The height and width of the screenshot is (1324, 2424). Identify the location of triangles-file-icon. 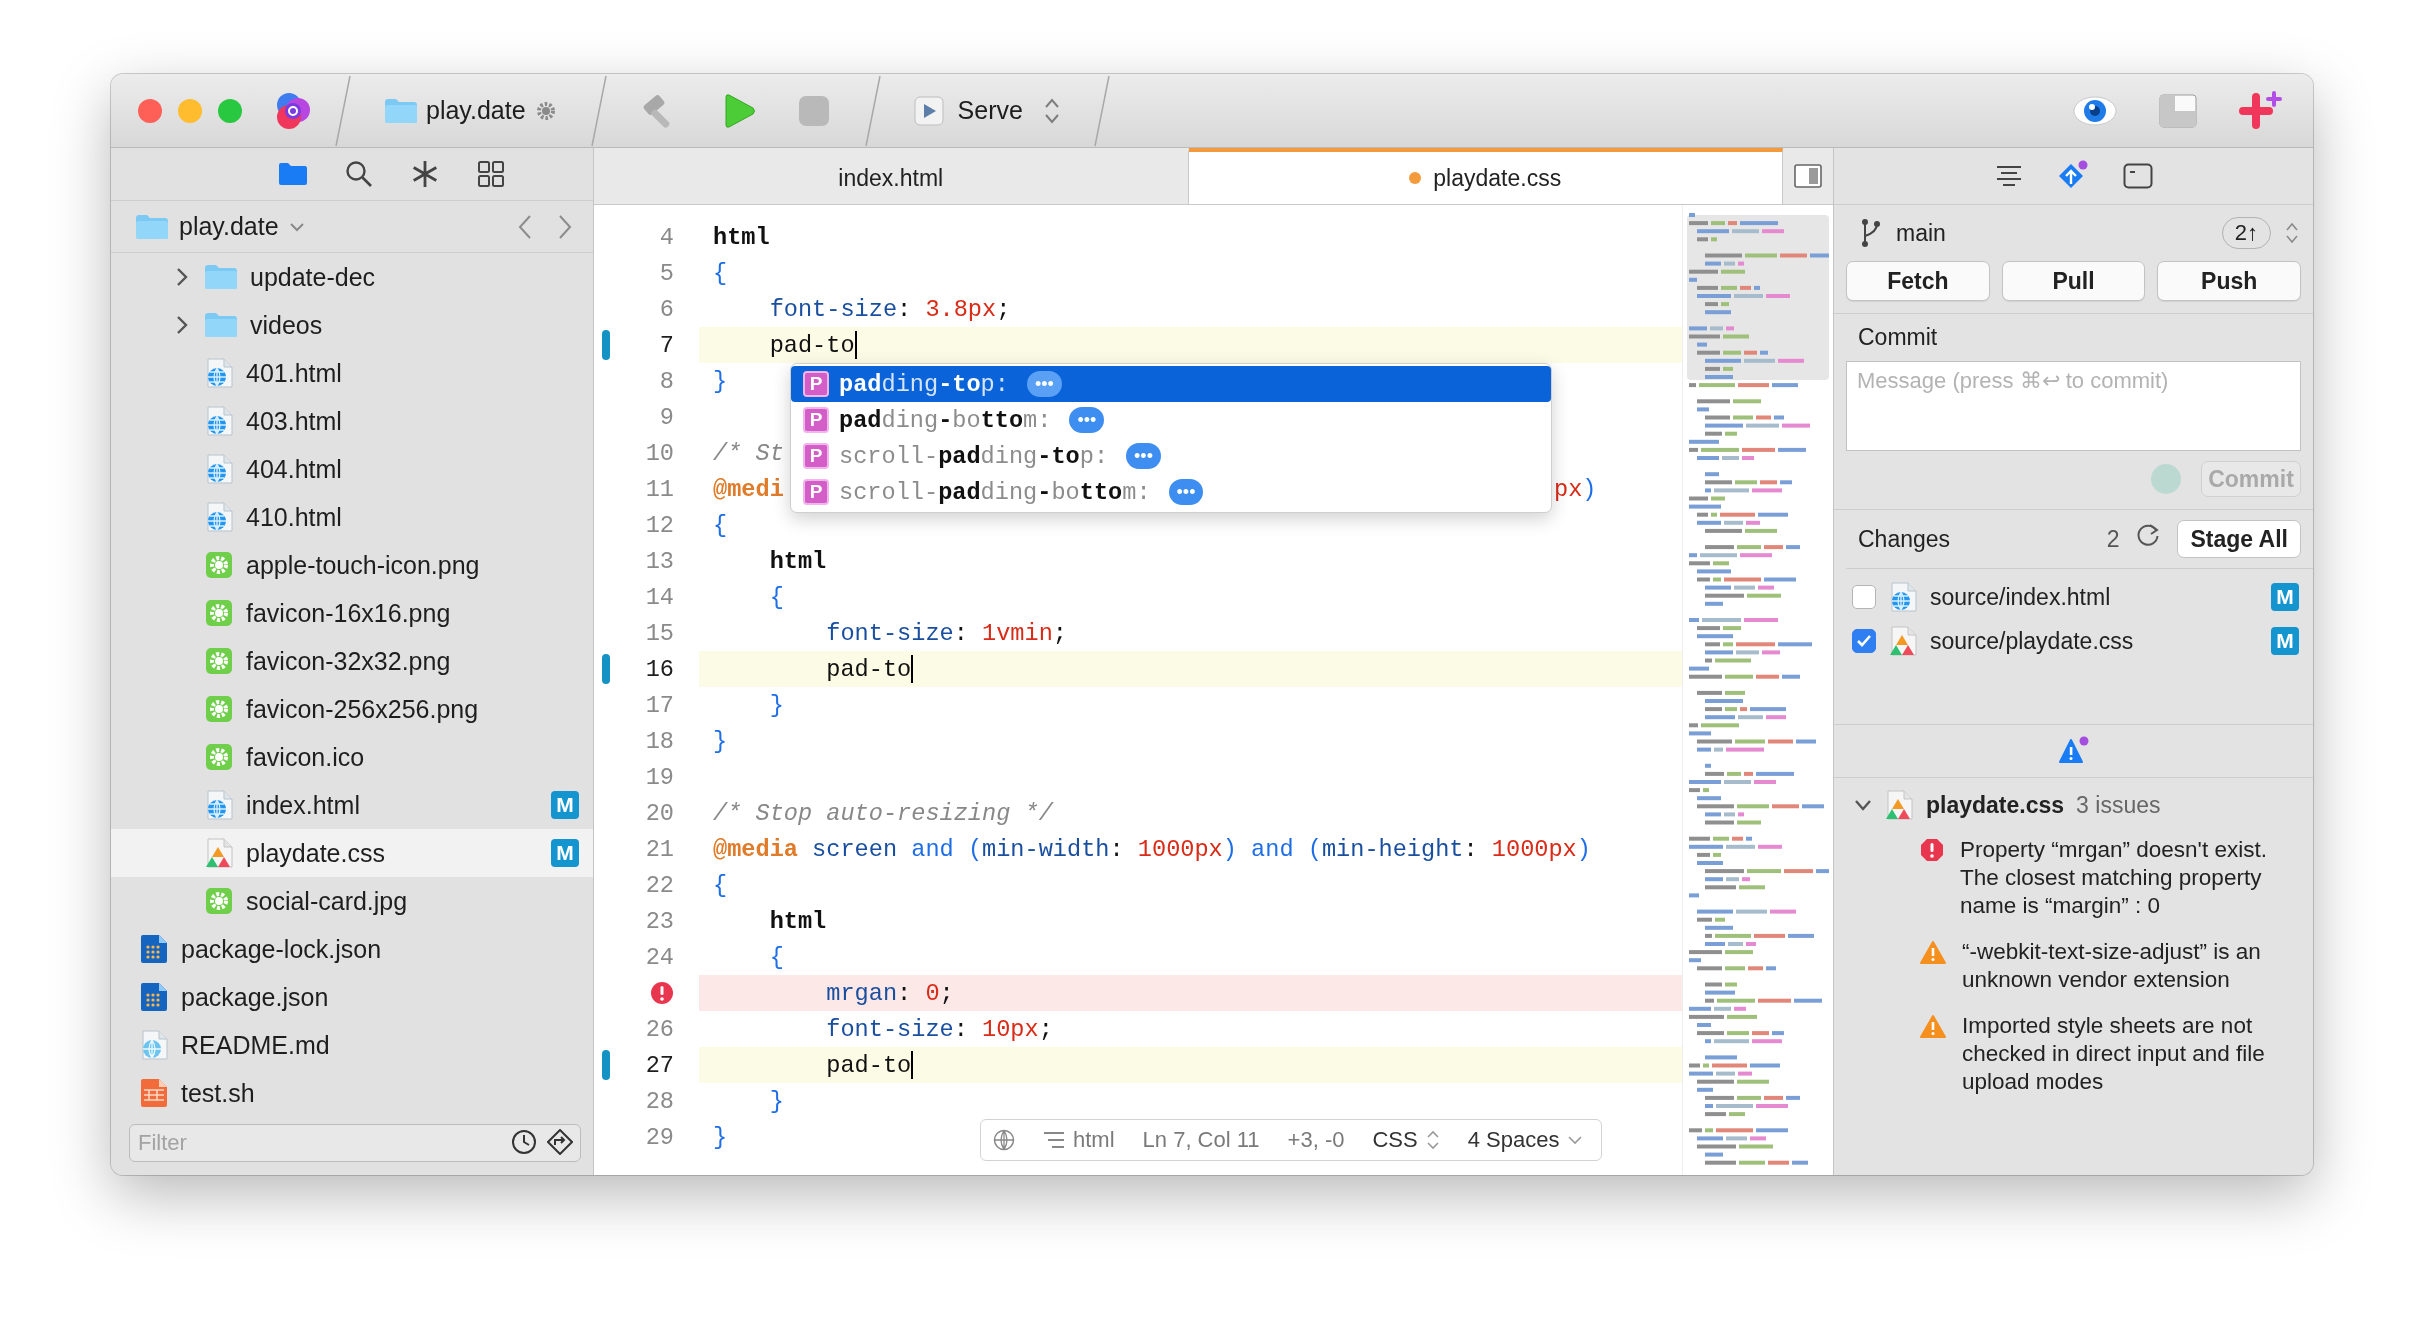
(219, 853).